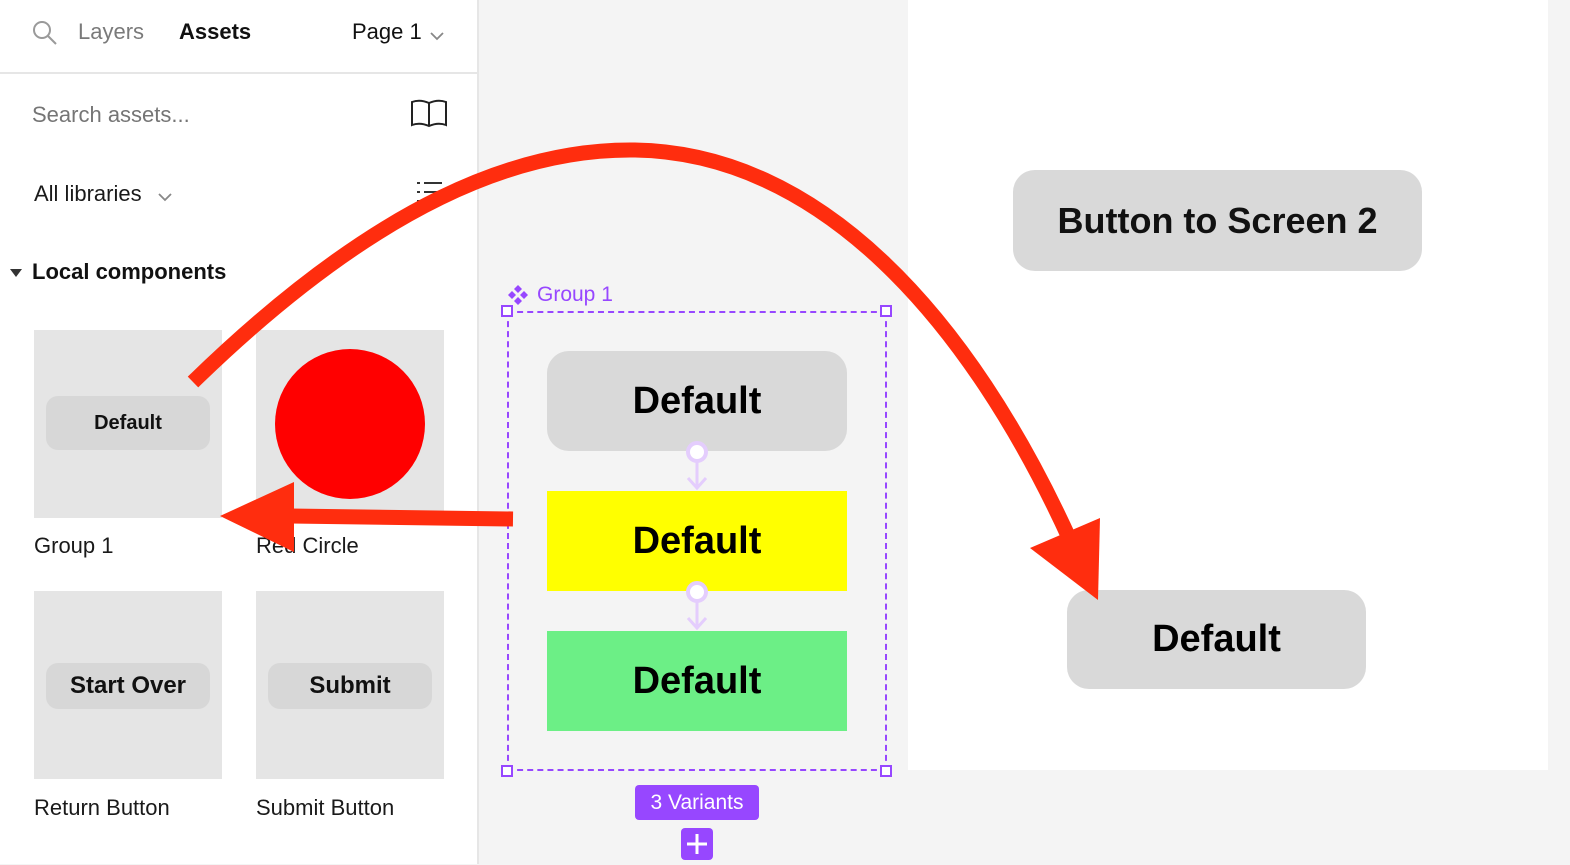 This screenshot has width=1570, height=865. I want to click on variant-yellow: Default, so click(697, 541).